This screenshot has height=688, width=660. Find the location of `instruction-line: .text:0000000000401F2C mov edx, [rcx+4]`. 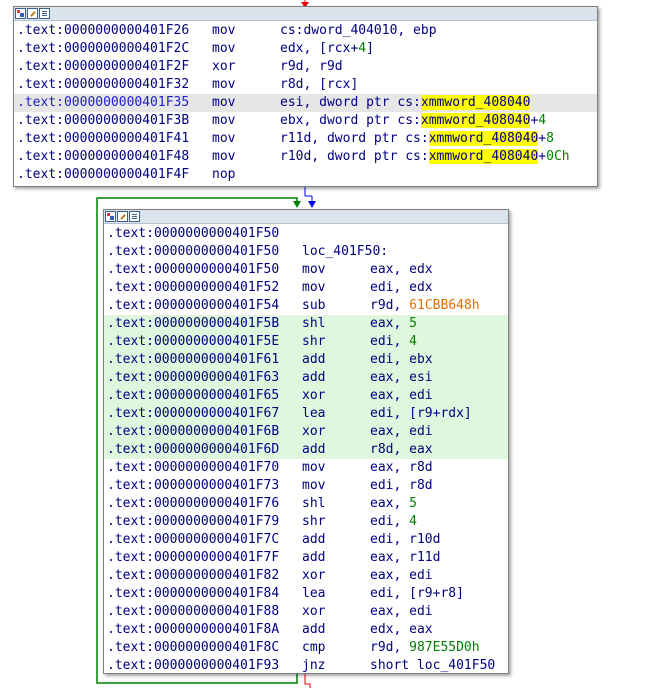

instruction-line: .text:0000000000401F2C mov edx, [rcx+4] is located at coordinates (305, 49).